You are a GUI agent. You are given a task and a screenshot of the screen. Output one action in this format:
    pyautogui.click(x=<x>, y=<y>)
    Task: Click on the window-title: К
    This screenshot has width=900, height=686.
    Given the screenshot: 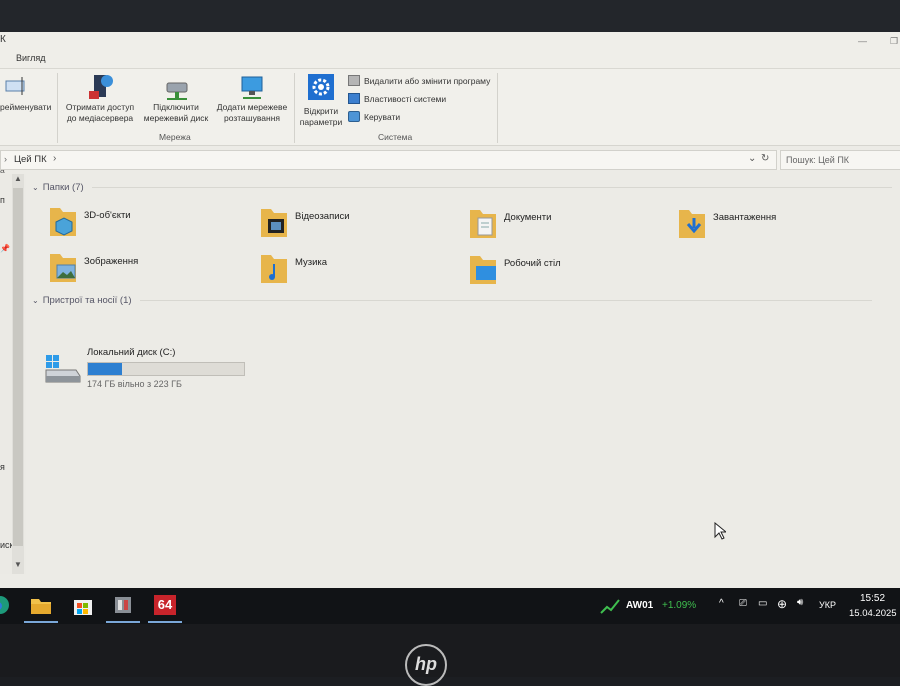 What is the action you would take?
    pyautogui.click(x=3, y=39)
    